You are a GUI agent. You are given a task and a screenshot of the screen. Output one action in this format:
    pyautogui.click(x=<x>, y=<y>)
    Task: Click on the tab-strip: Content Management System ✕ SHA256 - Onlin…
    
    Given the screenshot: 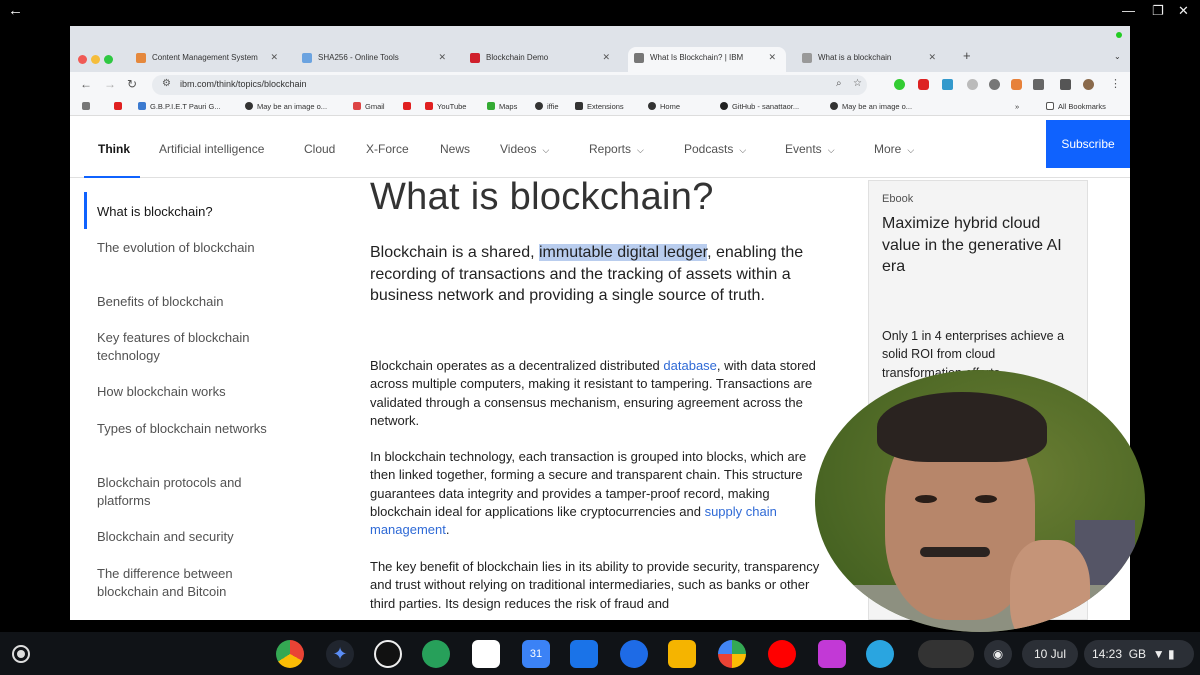 What is the action you would take?
    pyautogui.click(x=600, y=49)
    